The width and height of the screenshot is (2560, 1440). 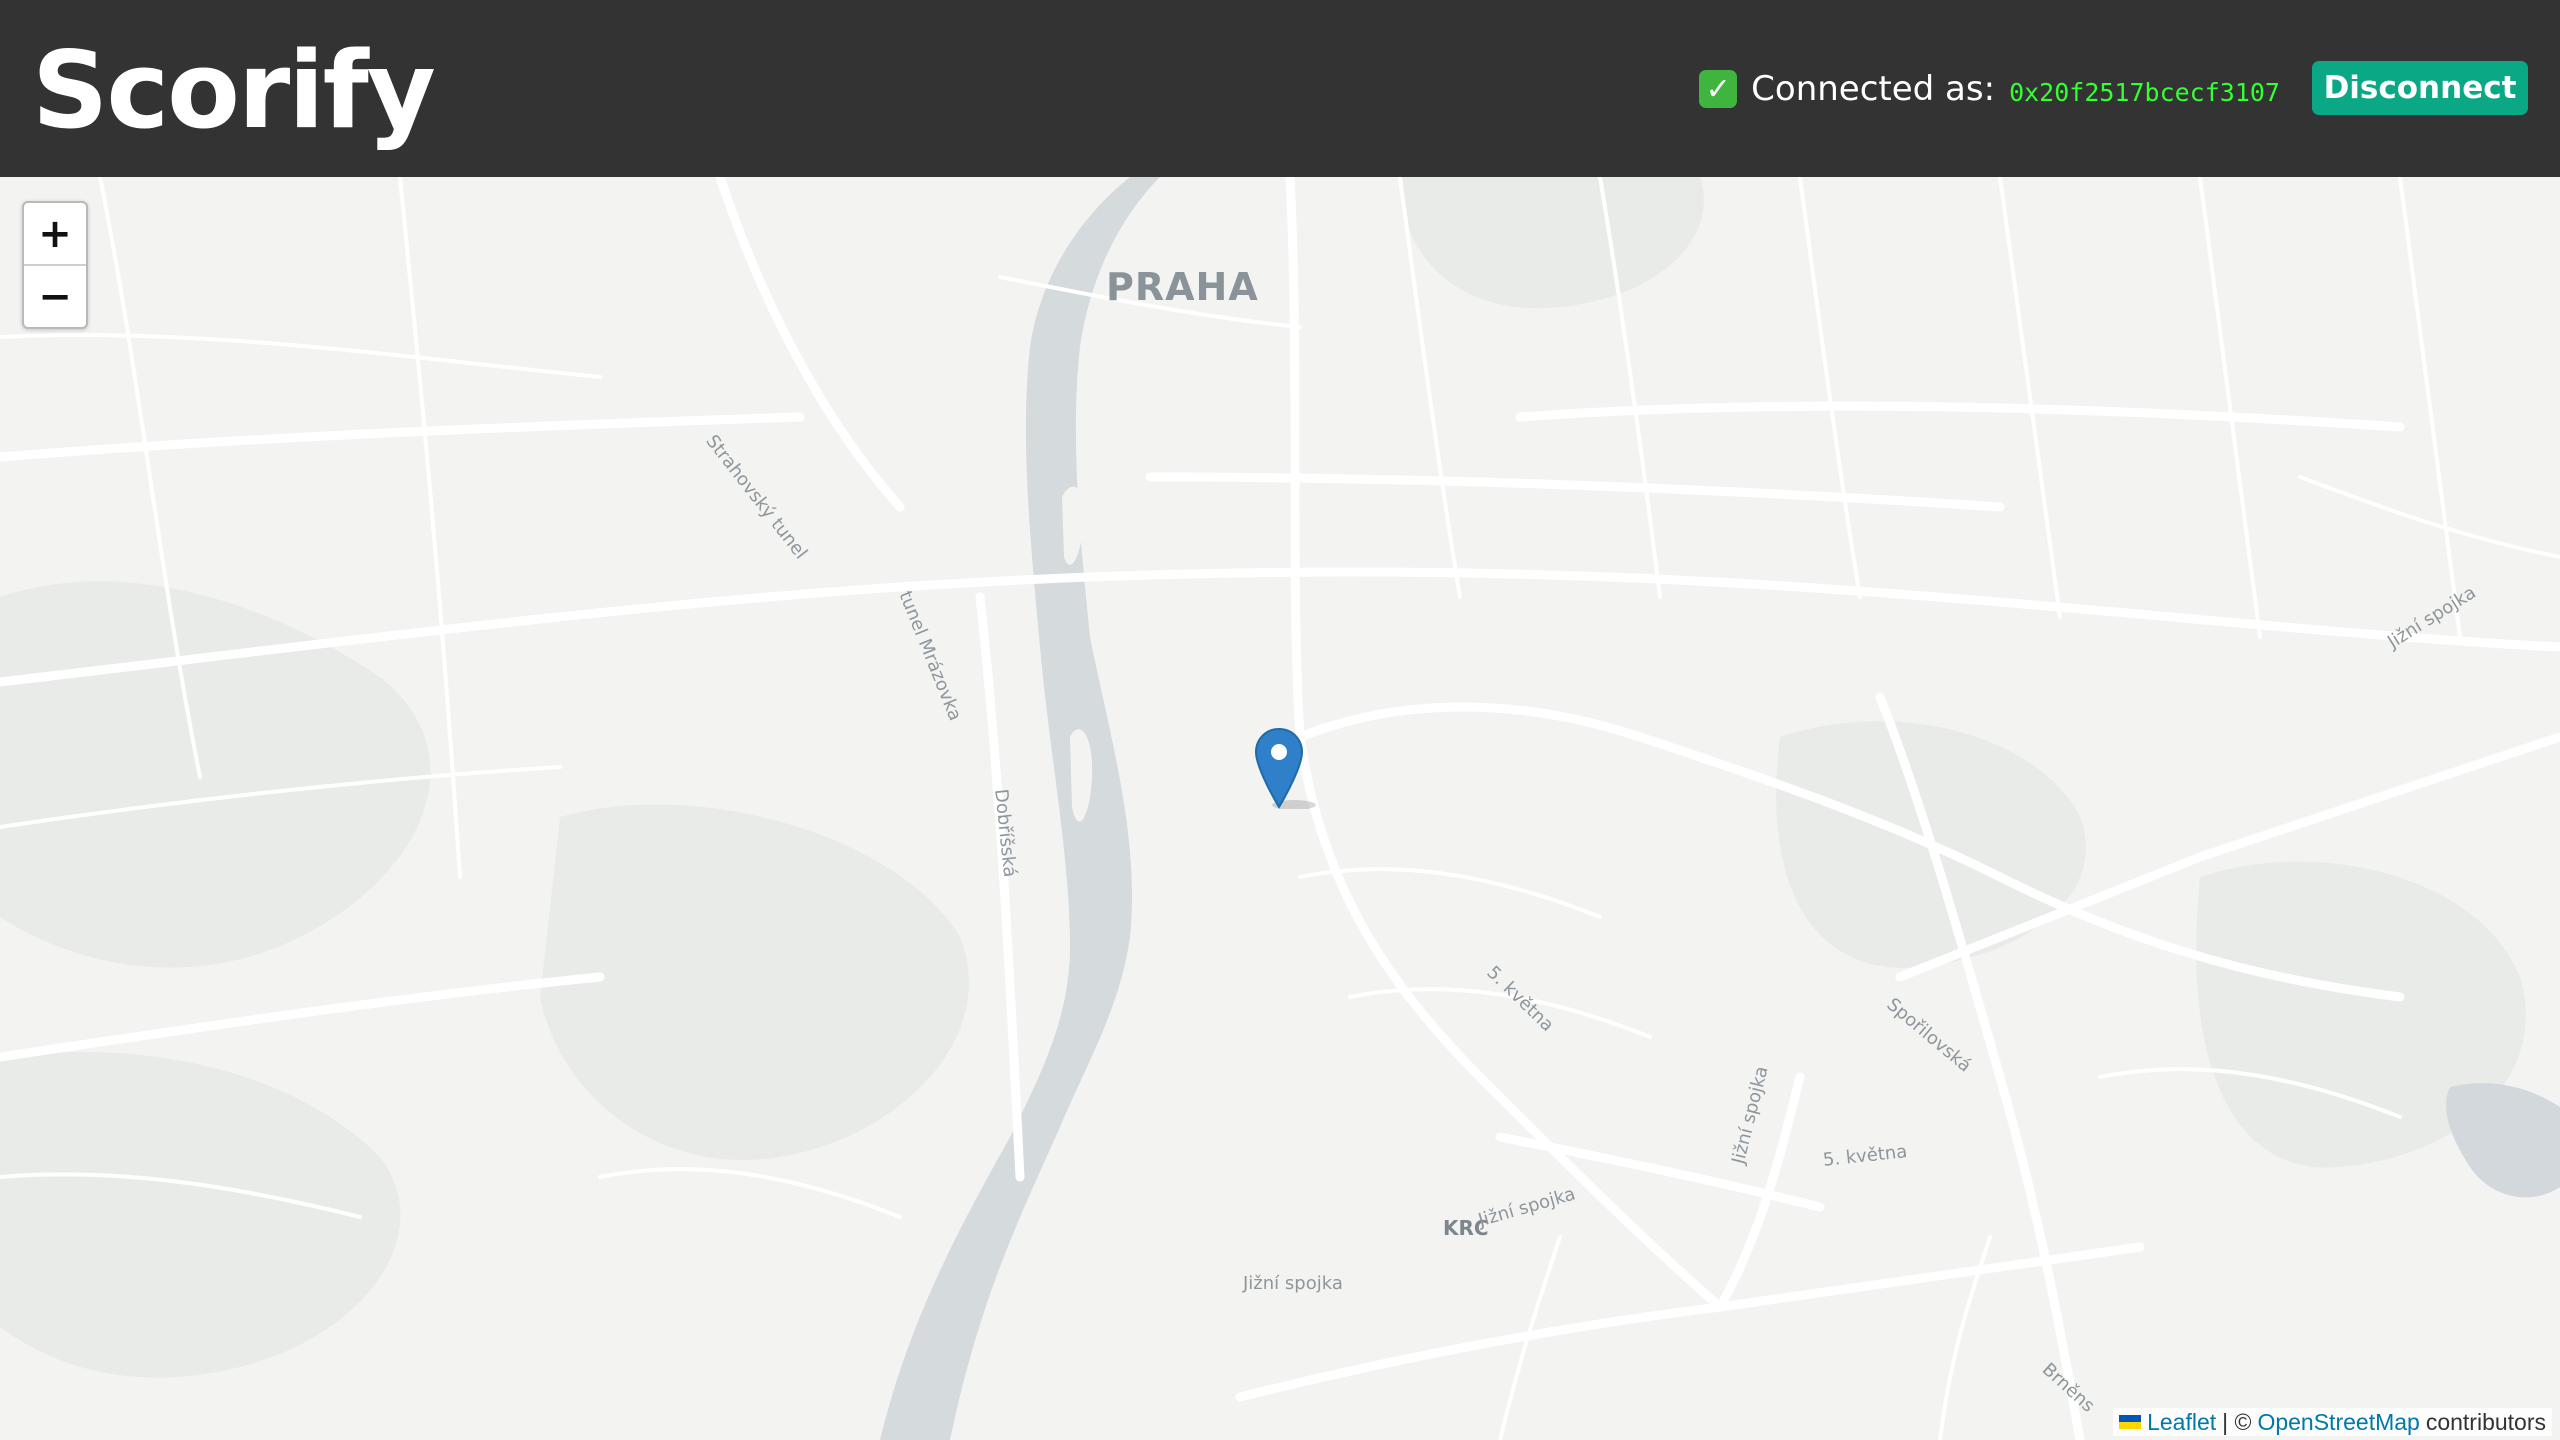 What do you see at coordinates (1718, 89) in the screenshot?
I see `check-mark-icon: ✓` at bounding box center [1718, 89].